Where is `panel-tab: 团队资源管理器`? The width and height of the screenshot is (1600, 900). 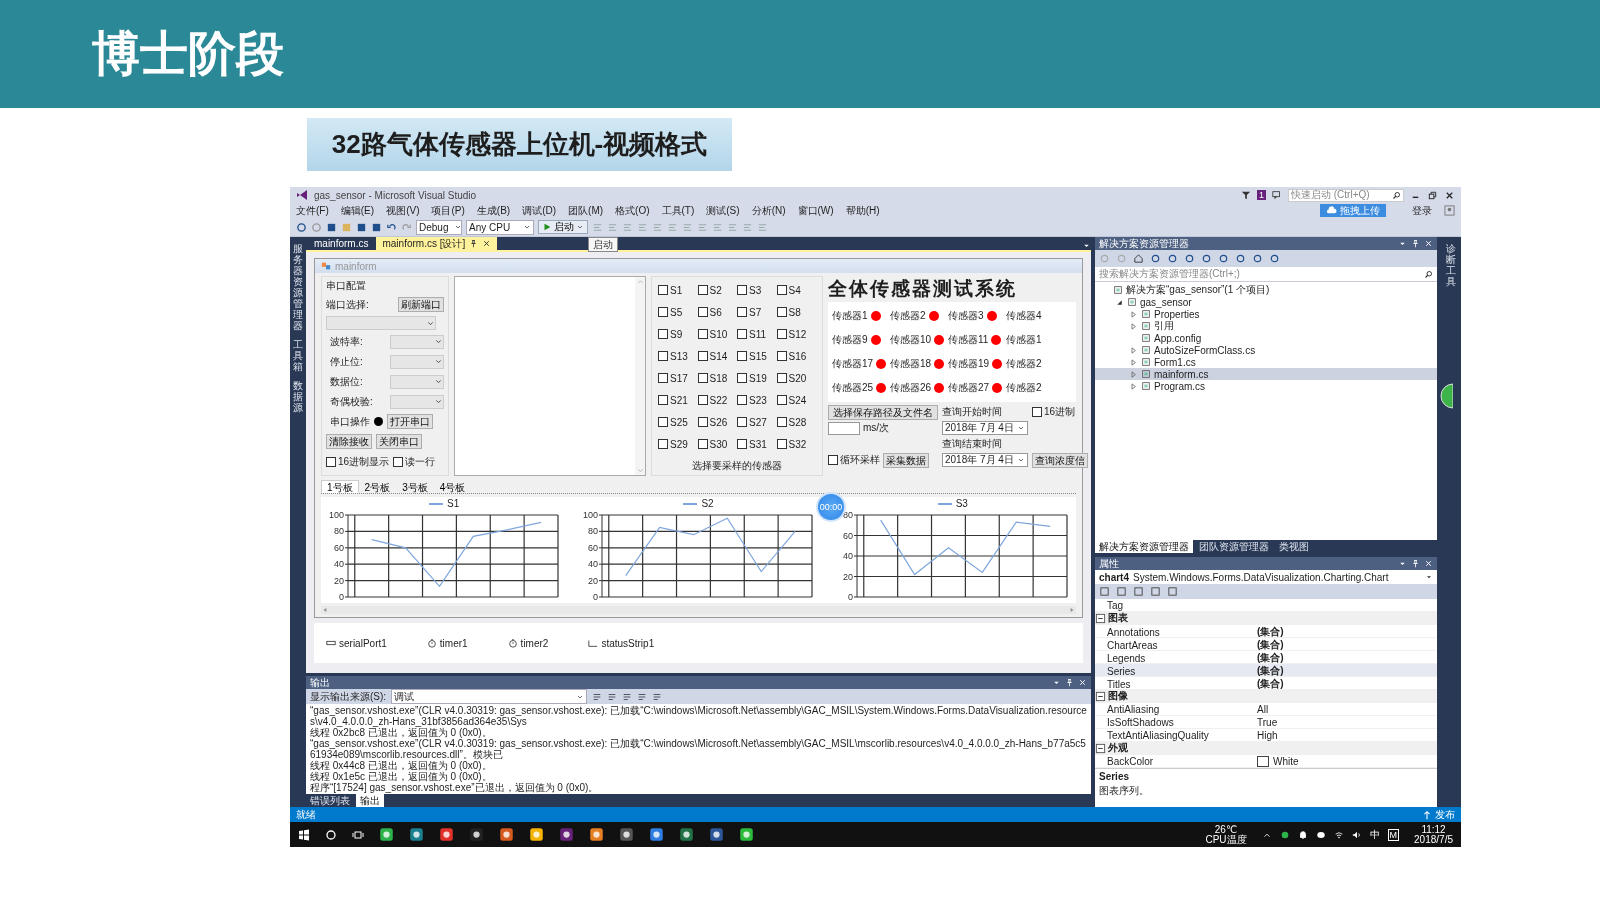
panel-tab: 团队资源管理器 is located at coordinates (1234, 546).